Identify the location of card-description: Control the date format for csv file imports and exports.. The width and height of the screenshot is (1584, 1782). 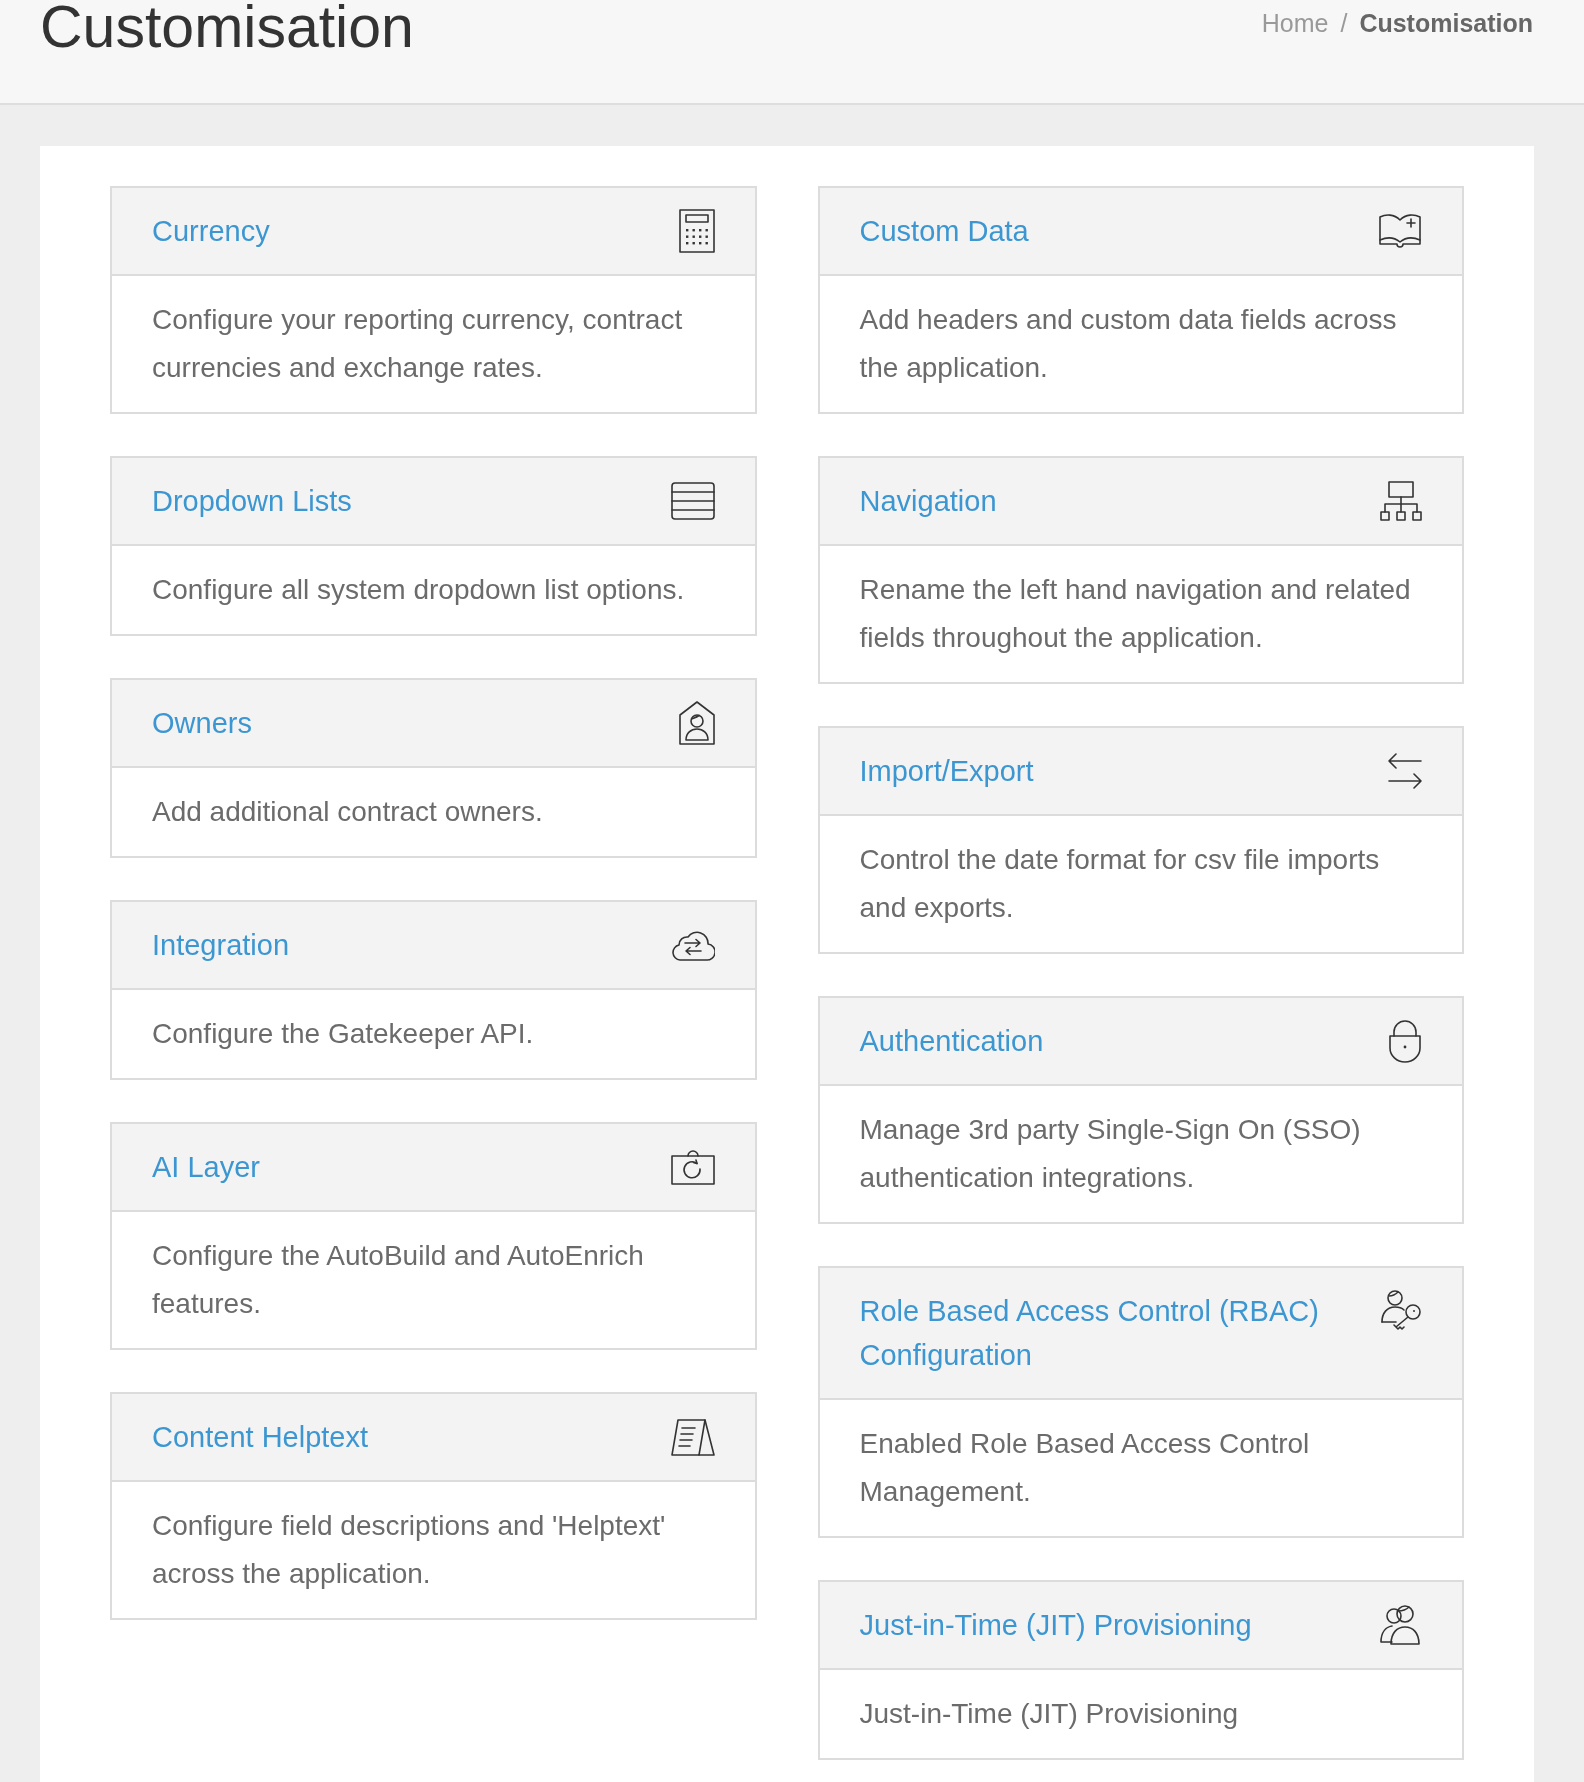
(1119, 884).